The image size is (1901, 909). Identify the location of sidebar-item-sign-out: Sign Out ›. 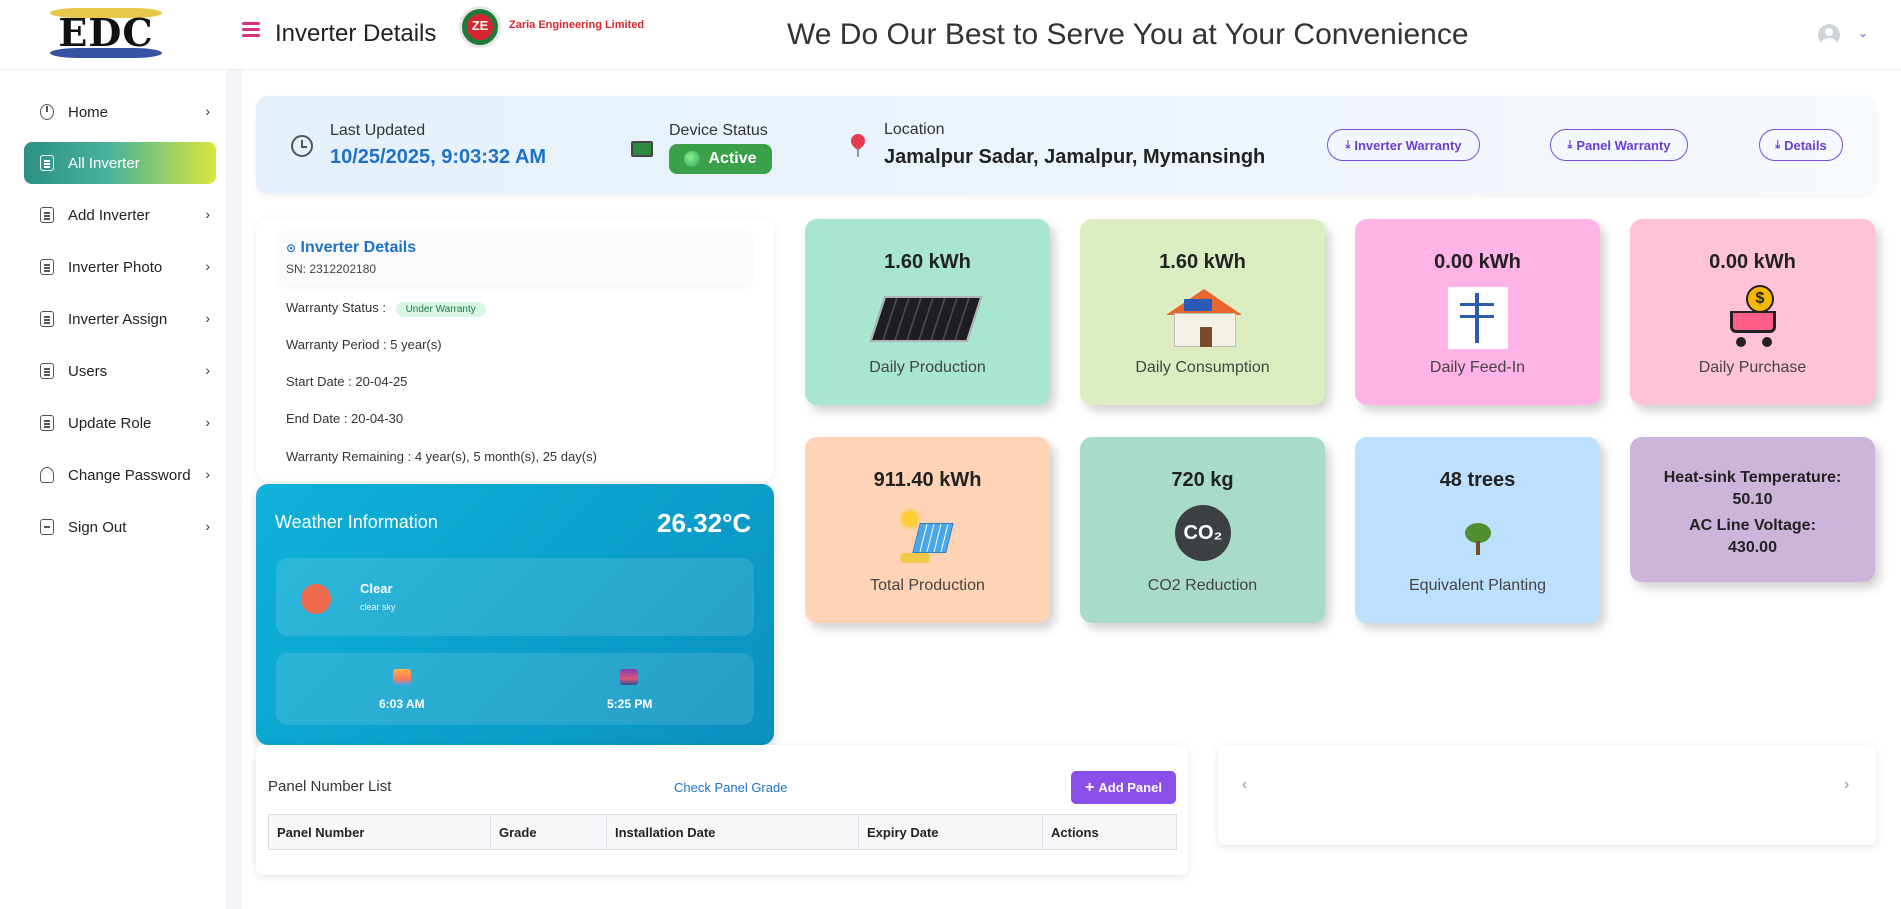
(120, 527).